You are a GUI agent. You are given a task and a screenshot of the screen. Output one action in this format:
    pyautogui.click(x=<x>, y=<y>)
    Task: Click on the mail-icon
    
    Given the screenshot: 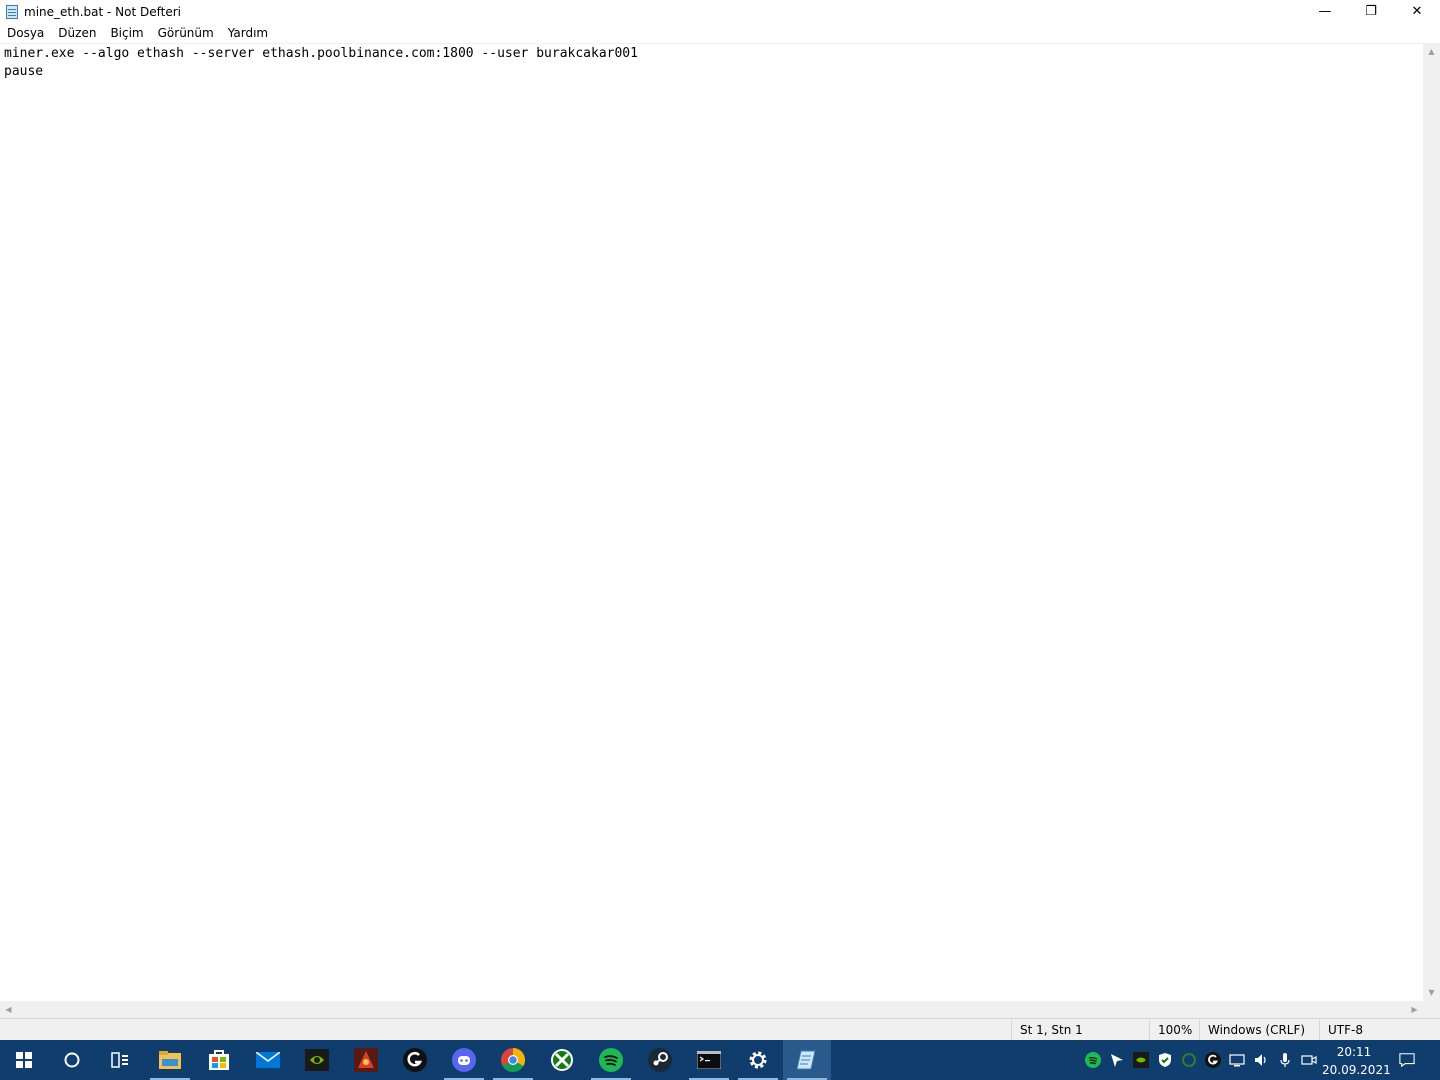 What is the action you would take?
    pyautogui.click(x=268, y=1060)
    